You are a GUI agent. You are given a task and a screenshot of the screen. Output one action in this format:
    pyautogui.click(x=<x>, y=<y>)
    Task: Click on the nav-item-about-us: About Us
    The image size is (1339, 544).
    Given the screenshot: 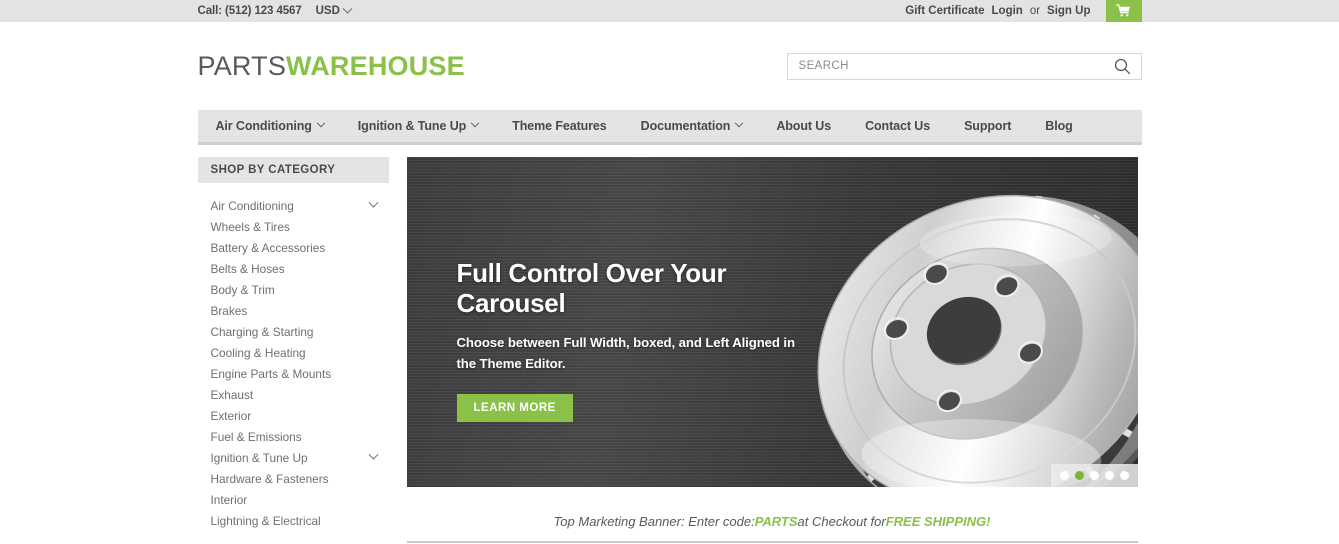 What is the action you would take?
    pyautogui.click(x=803, y=126)
    